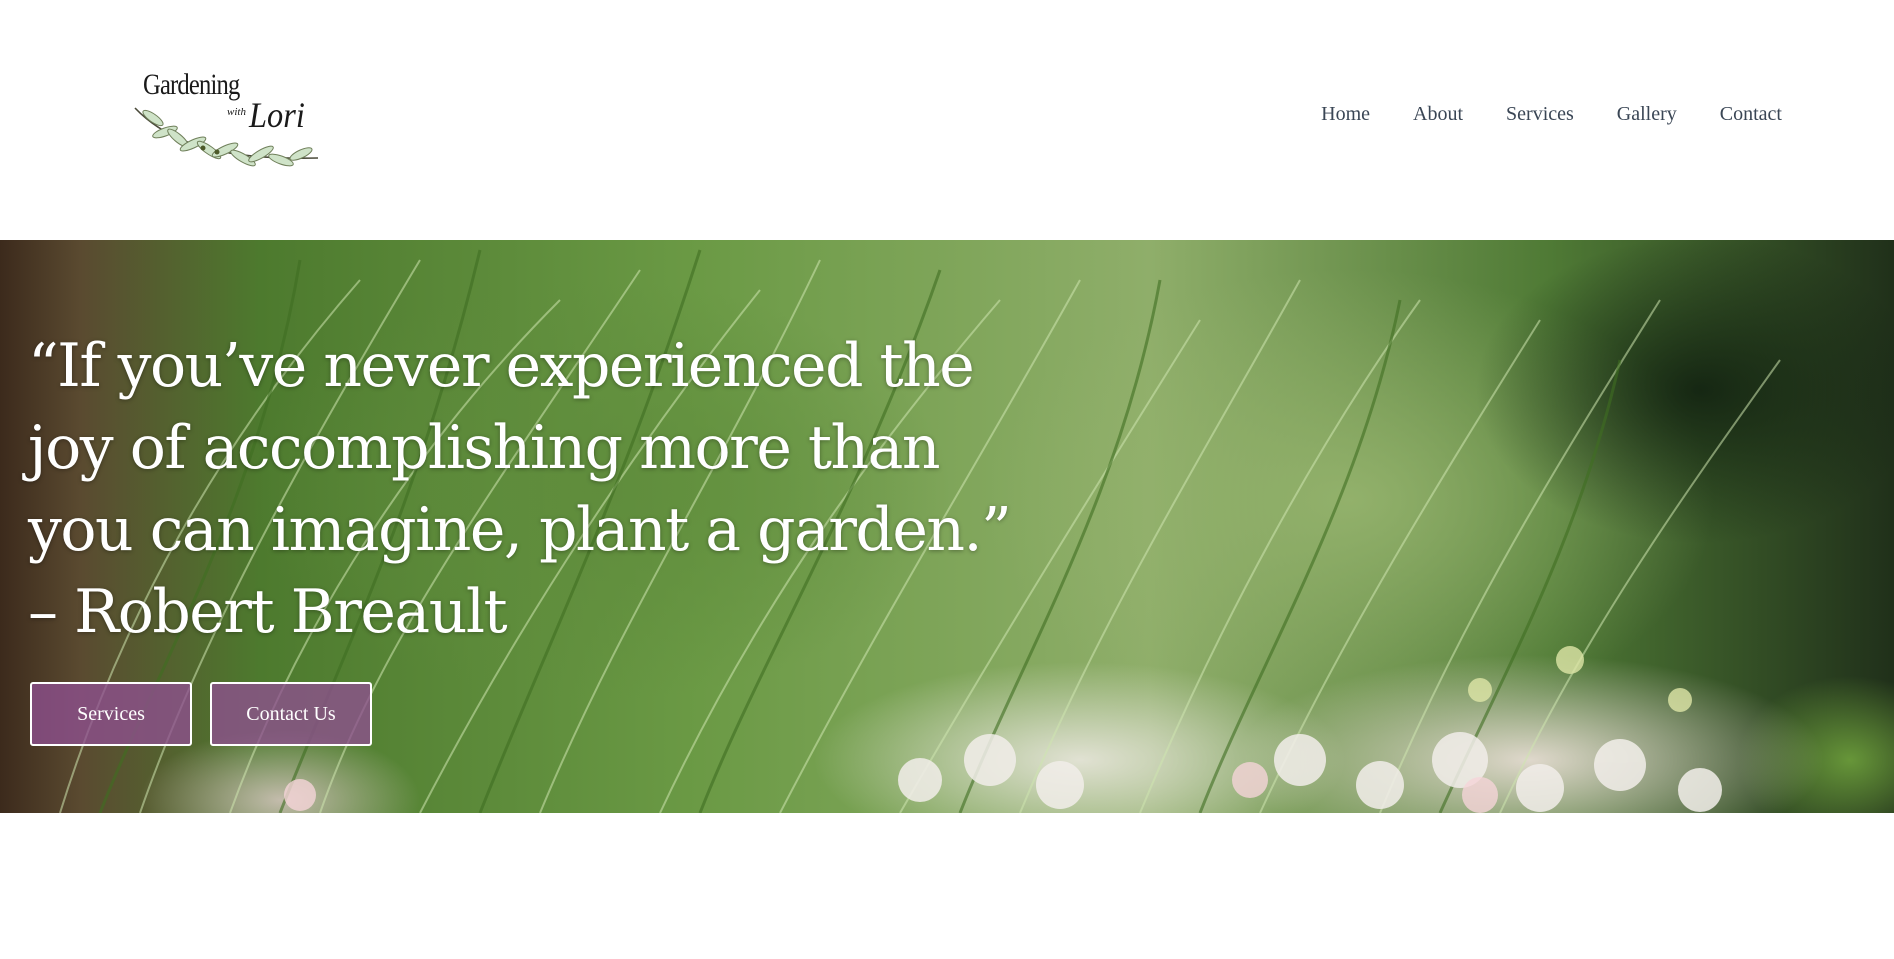 The width and height of the screenshot is (1894, 959). What do you see at coordinates (236, 112) in the screenshot?
I see `logo-with: with` at bounding box center [236, 112].